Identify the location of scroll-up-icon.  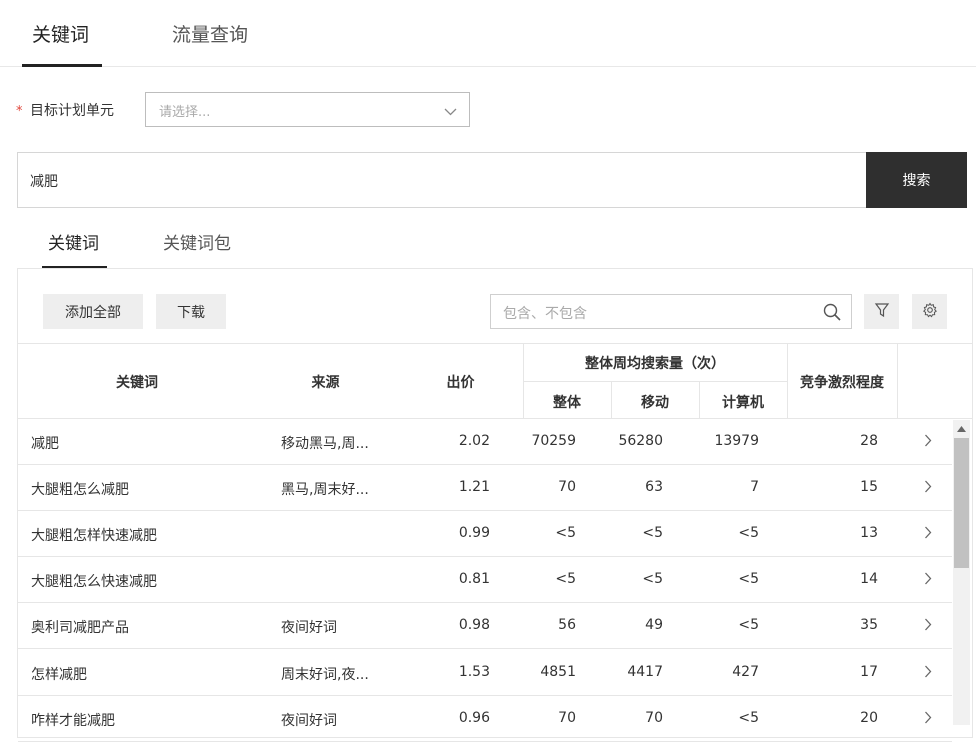
(961, 428).